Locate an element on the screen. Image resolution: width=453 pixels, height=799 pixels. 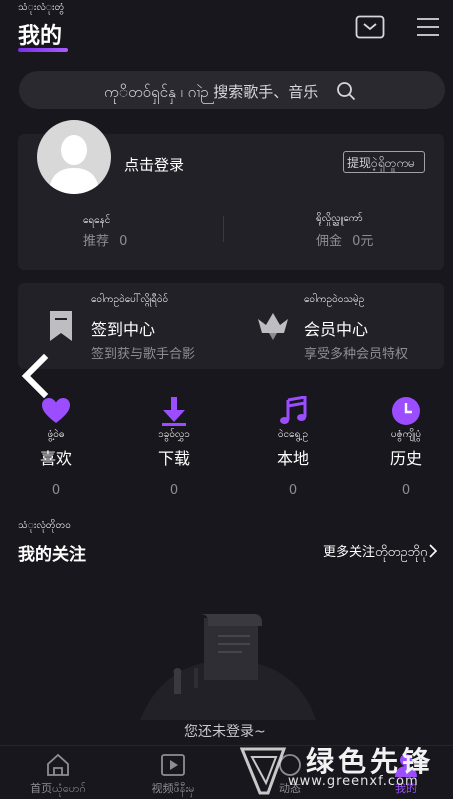
recommend-count: 0 is located at coordinates (123, 241).